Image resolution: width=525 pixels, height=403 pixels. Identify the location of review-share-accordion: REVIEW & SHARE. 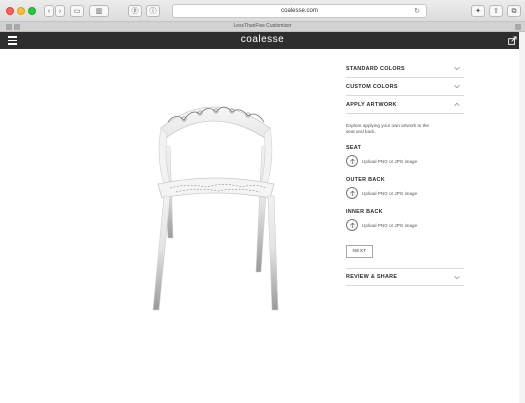
(405, 277).